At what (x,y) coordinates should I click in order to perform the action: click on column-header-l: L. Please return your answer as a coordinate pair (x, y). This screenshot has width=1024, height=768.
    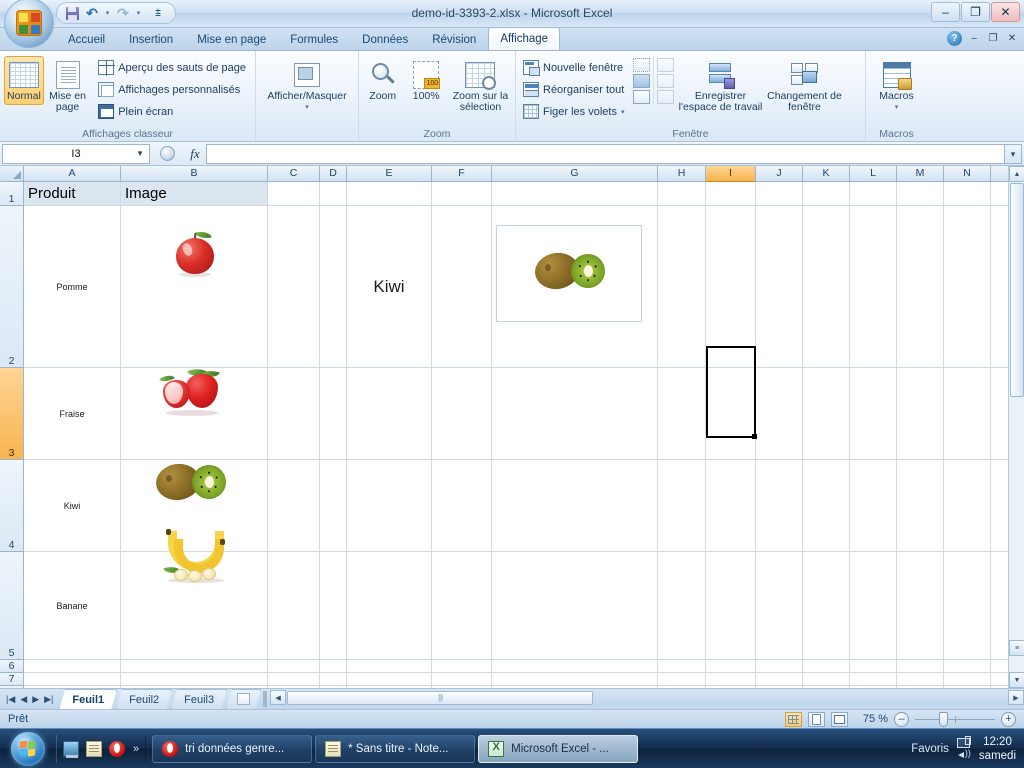
    Looking at the image, I should click on (873, 174).